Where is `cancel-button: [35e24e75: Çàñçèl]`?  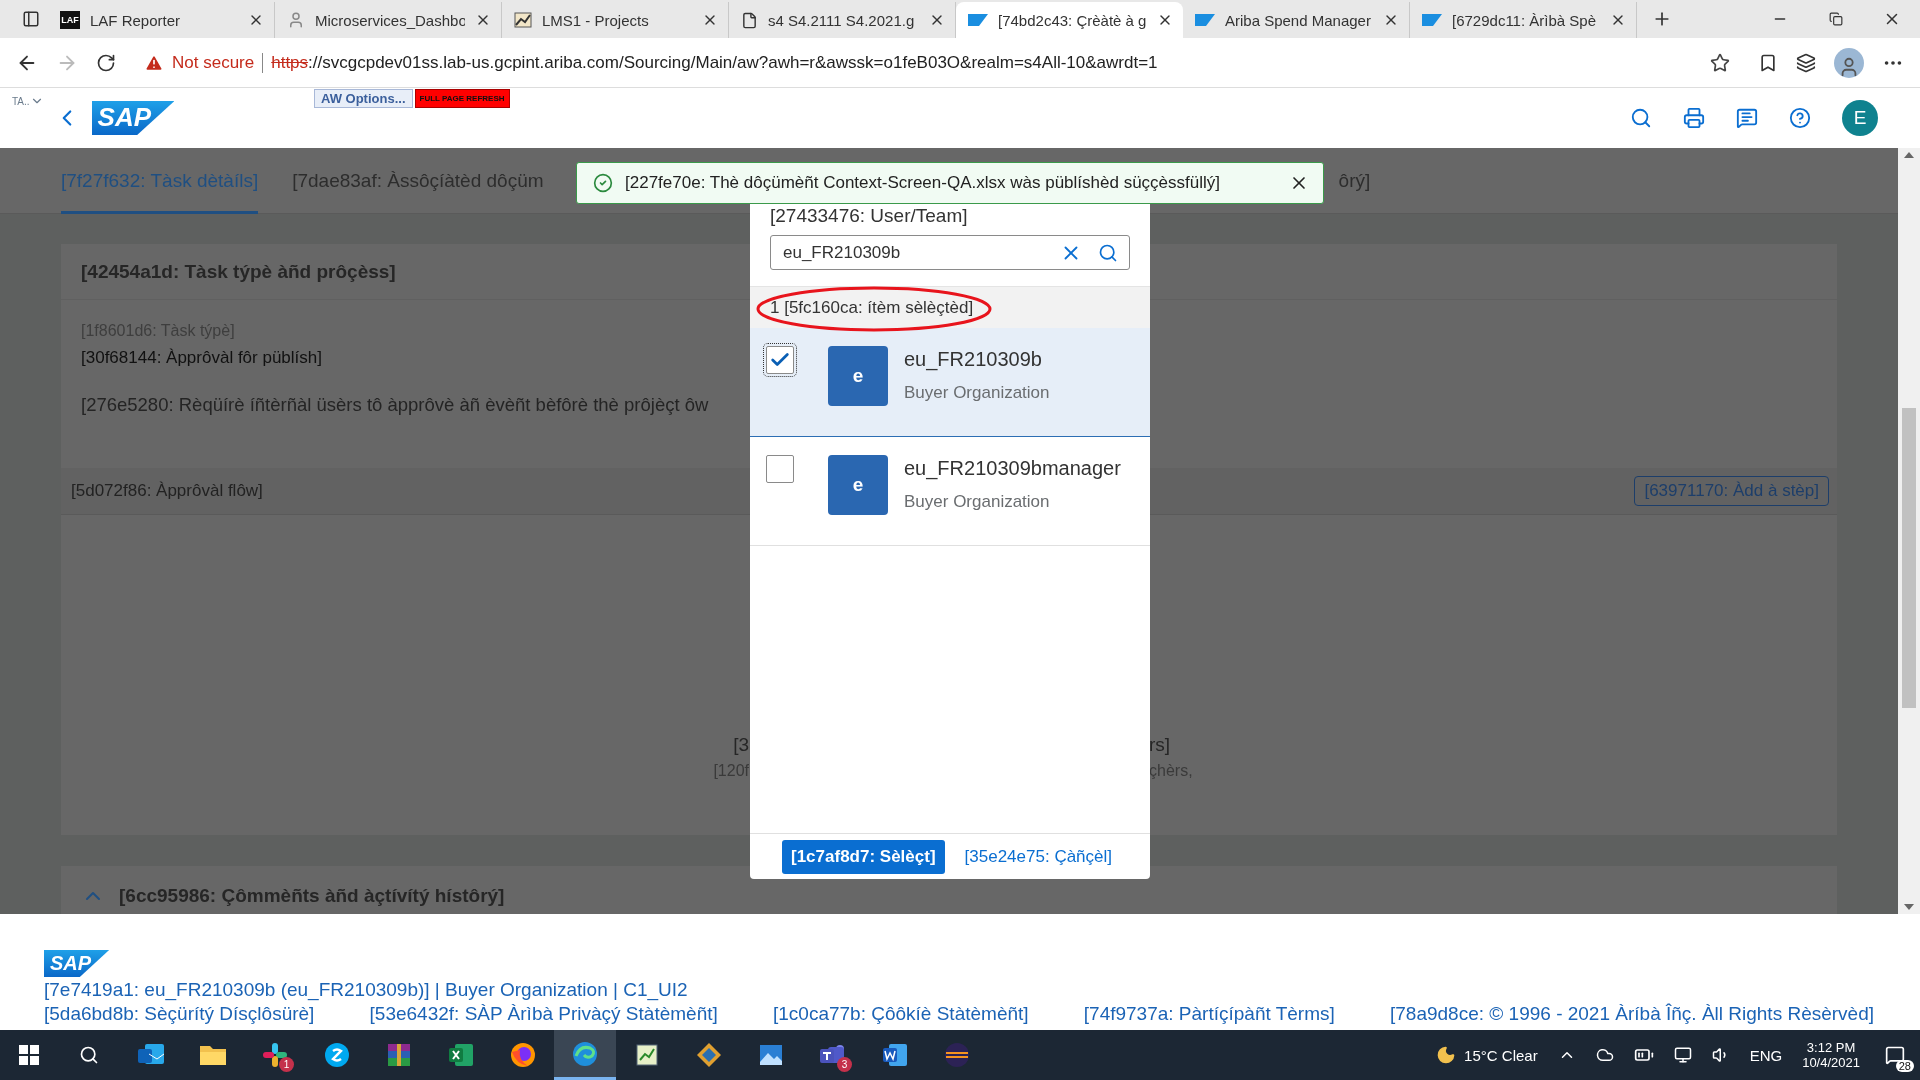
cancel-button: [35e24e75: Çàñçèl] is located at coordinates (1038, 856).